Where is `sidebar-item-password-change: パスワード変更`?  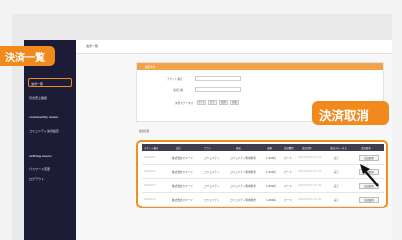
sidebar-item-password-change: パスワード変更 is located at coordinates (39, 169).